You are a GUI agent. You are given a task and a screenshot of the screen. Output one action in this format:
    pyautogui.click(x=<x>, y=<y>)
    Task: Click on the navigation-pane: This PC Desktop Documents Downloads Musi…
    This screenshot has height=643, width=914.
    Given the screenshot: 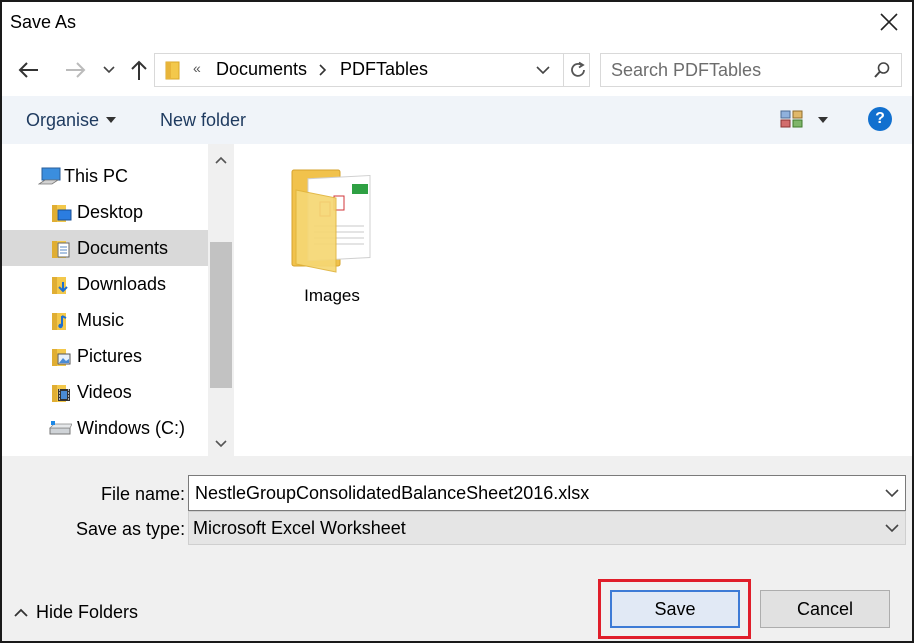 What is the action you would take?
    pyautogui.click(x=118, y=300)
    